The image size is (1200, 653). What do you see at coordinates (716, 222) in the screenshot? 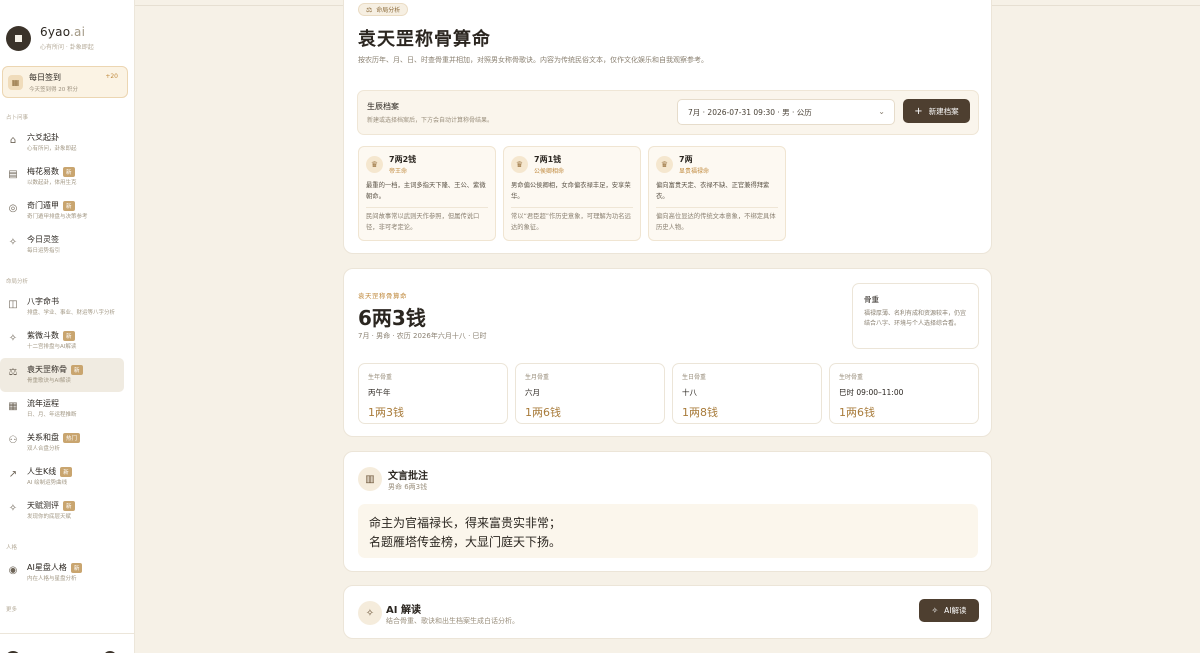
I see `reading-note: 偏向高位显达的传统文本意象，不绑定具体历史人物。` at bounding box center [716, 222].